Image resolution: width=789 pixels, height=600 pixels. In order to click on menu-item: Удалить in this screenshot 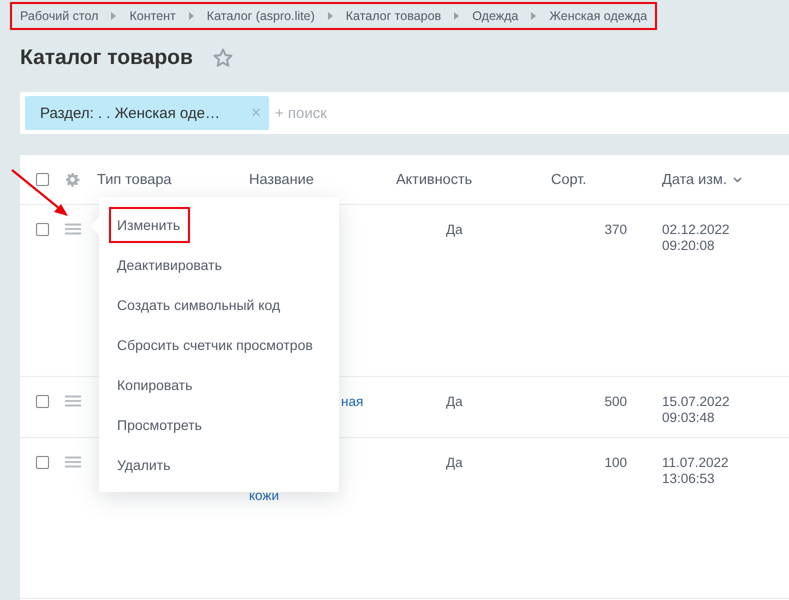, I will do `click(143, 465)`.